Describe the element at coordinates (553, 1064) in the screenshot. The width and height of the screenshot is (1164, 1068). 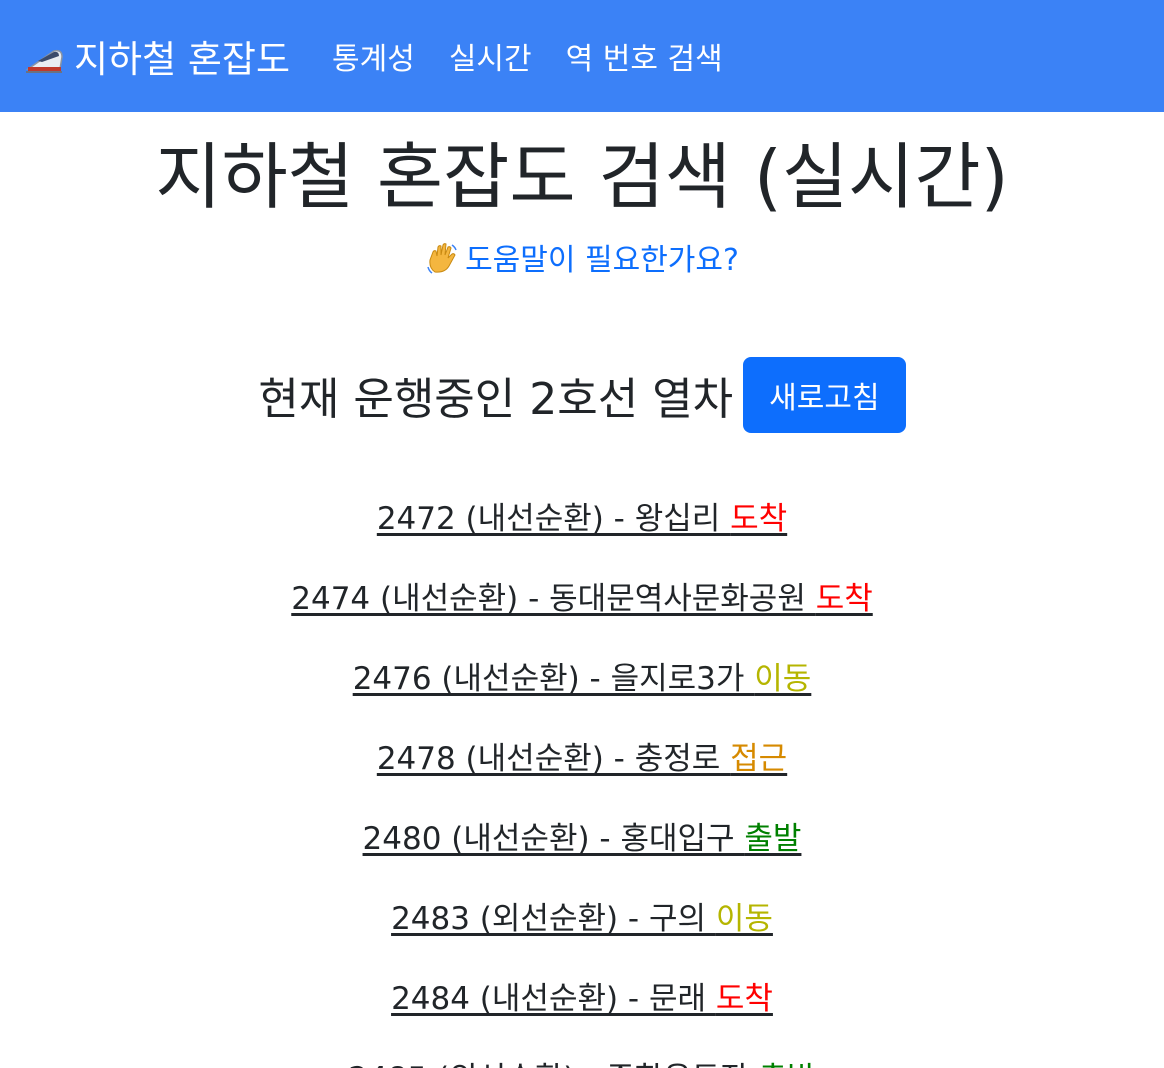
I see `train-label: 2485 (외선순환) - 종합운동장` at that location.